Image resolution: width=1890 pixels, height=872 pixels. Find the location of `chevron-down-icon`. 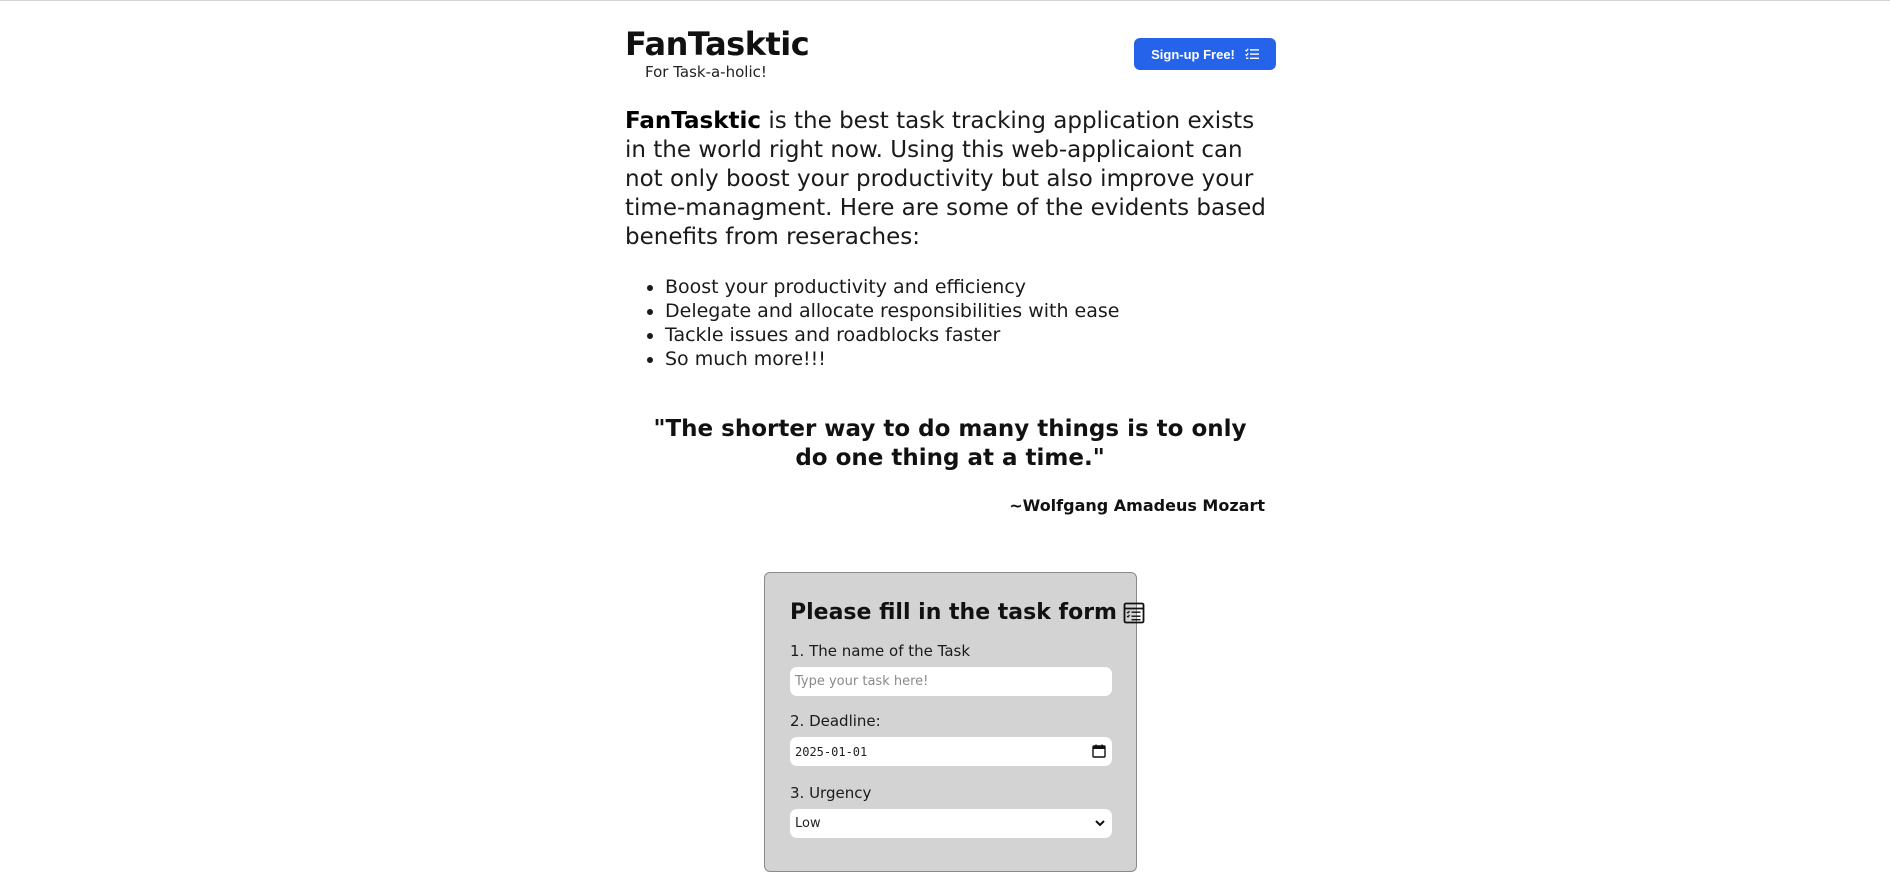

chevron-down-icon is located at coordinates (1100, 823).